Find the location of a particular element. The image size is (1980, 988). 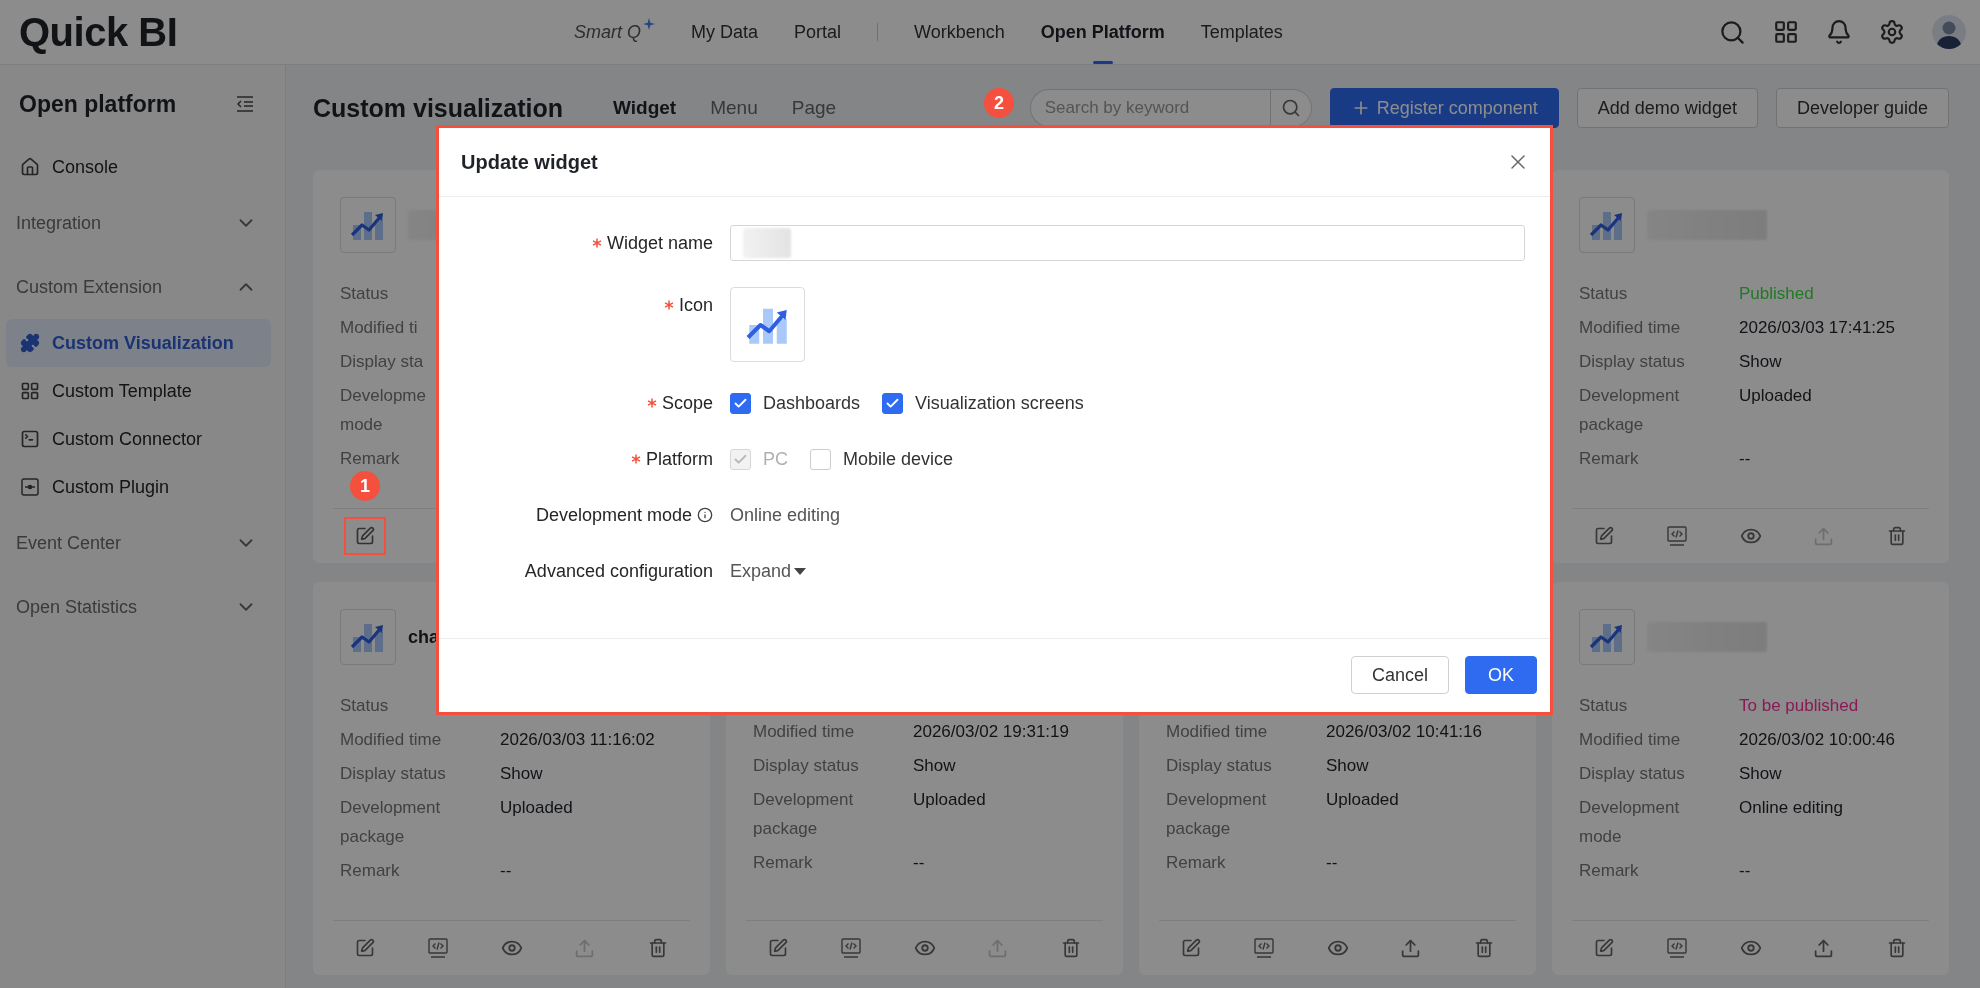

field-value: Show is located at coordinates (522, 774).